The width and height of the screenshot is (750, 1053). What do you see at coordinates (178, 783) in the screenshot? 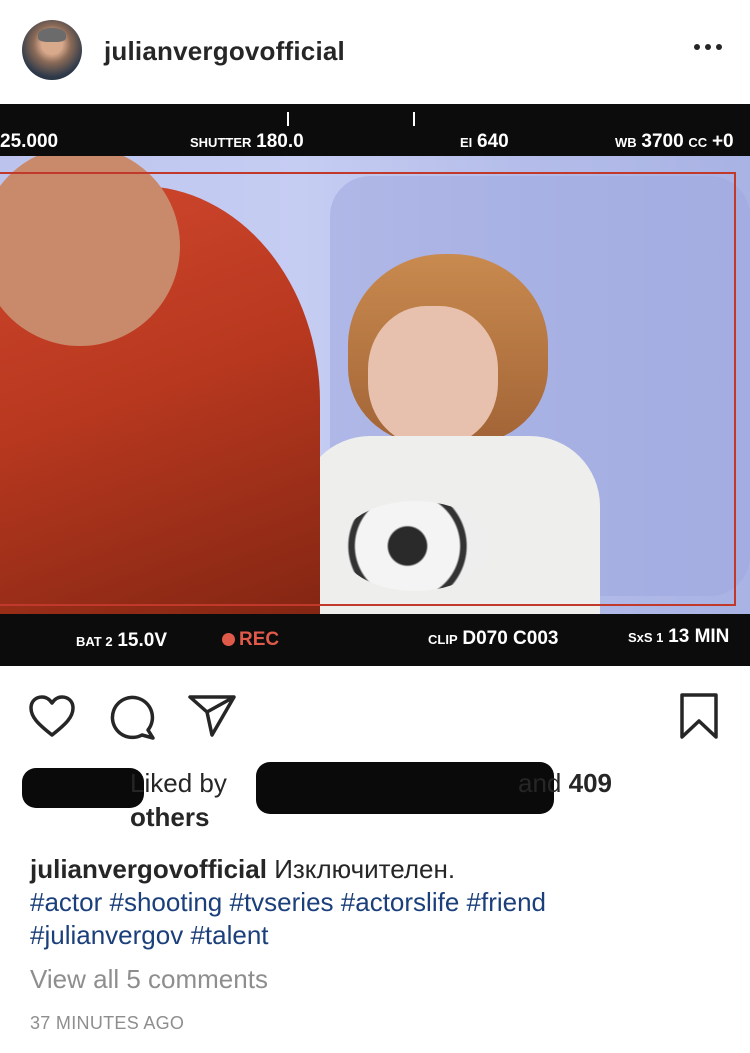
I see `liked-by-label: Liked by` at bounding box center [178, 783].